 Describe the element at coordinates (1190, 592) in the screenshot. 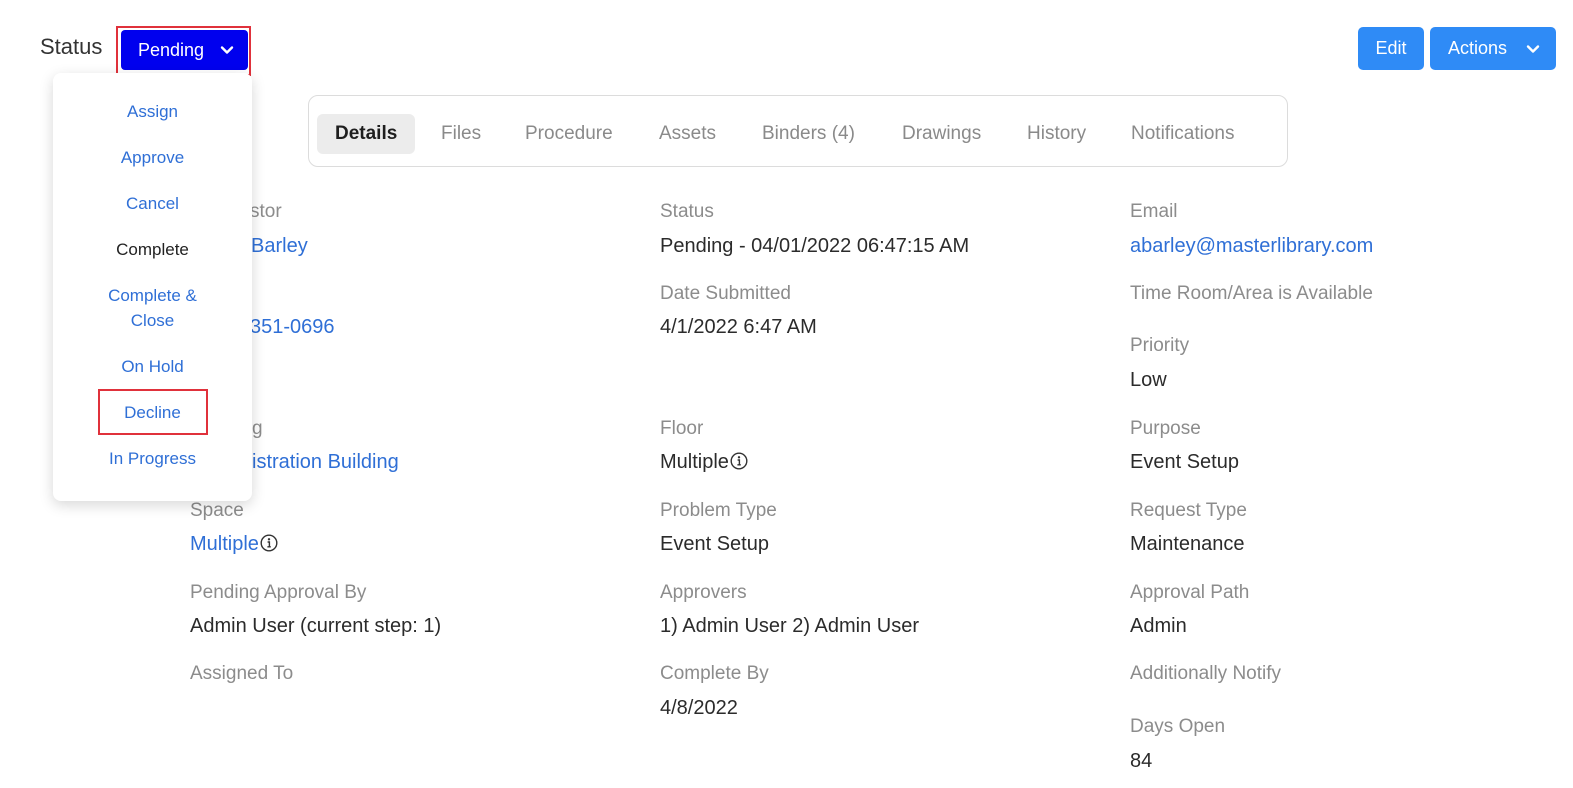

I see `approval-path-label: Approval Path` at that location.